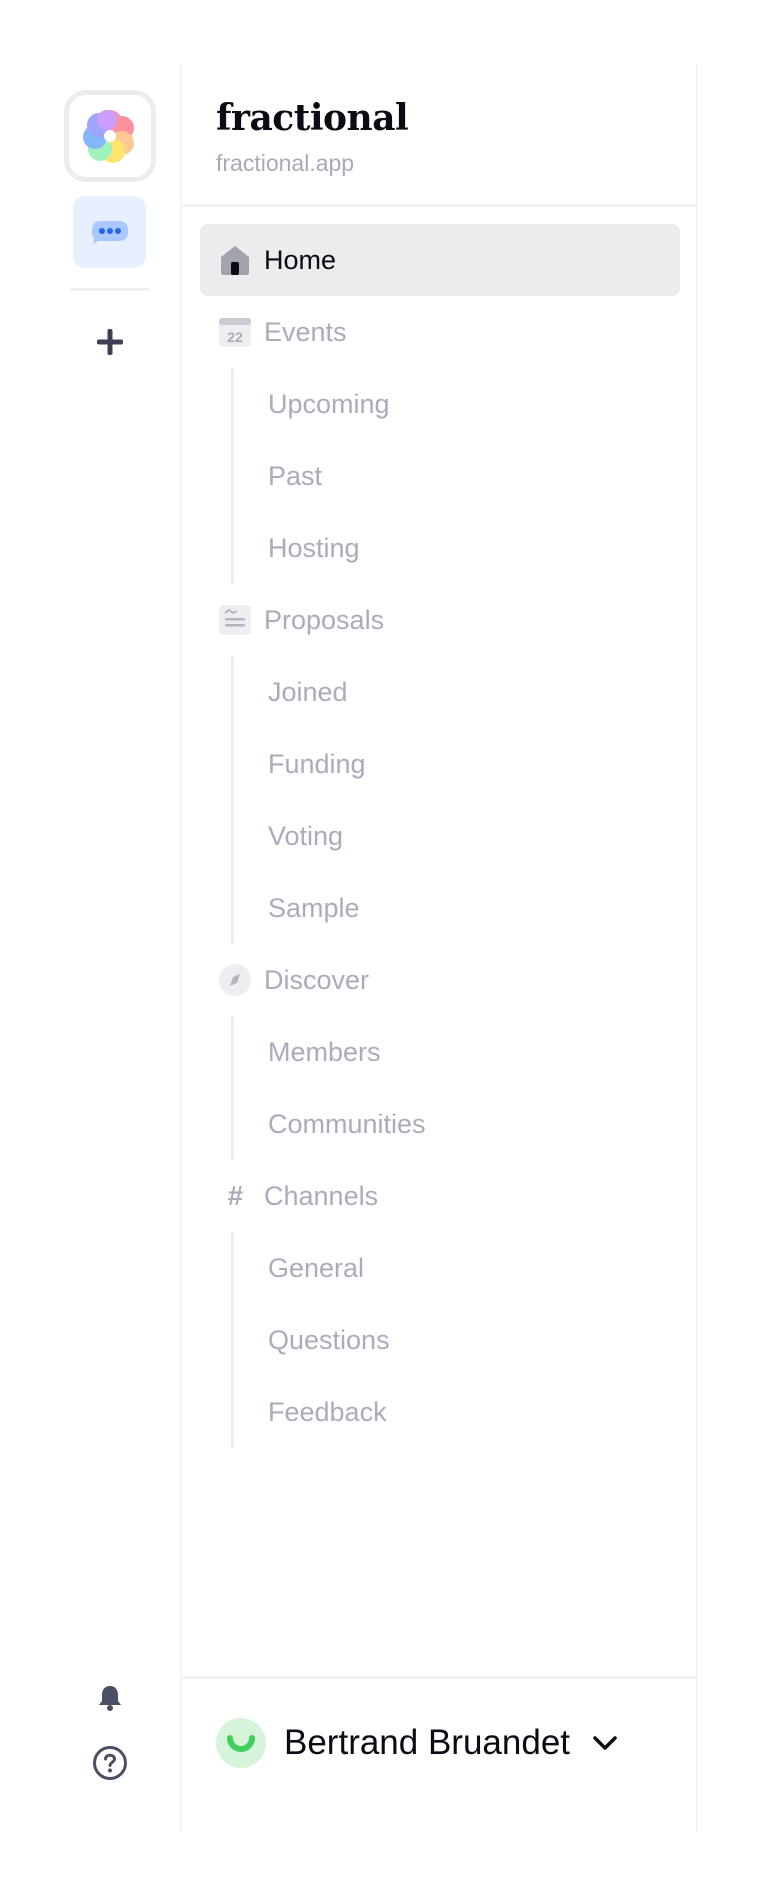  I want to click on sidebar-item-funding: Funding, so click(440, 764).